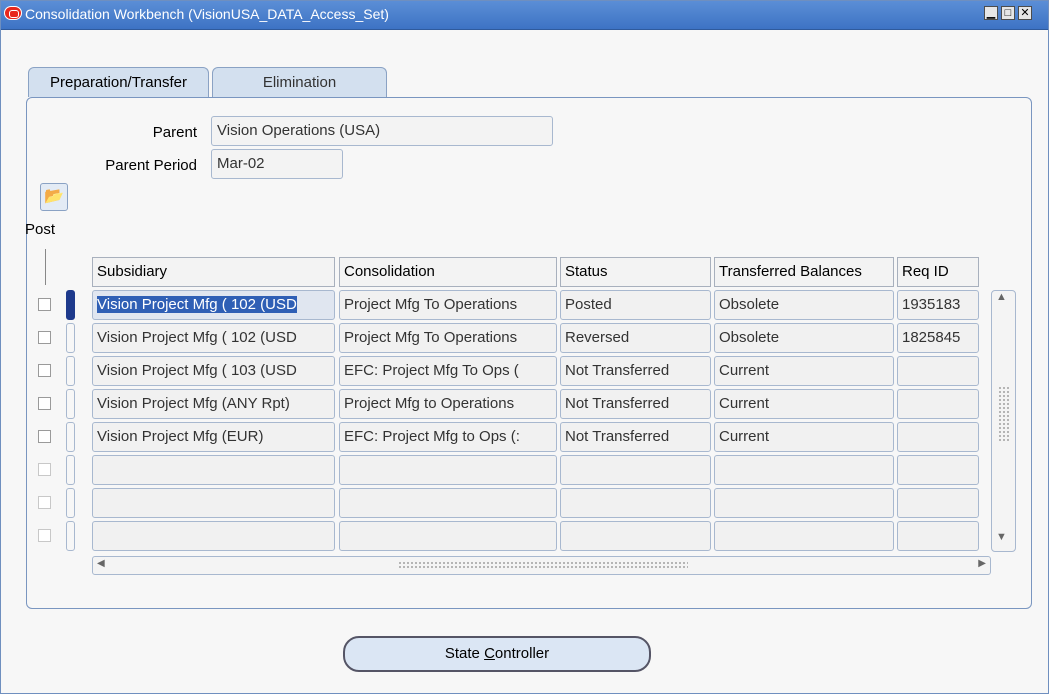 Image resolution: width=1049 pixels, height=694 pixels. I want to click on scroll-grip-horizontal, so click(543, 565).